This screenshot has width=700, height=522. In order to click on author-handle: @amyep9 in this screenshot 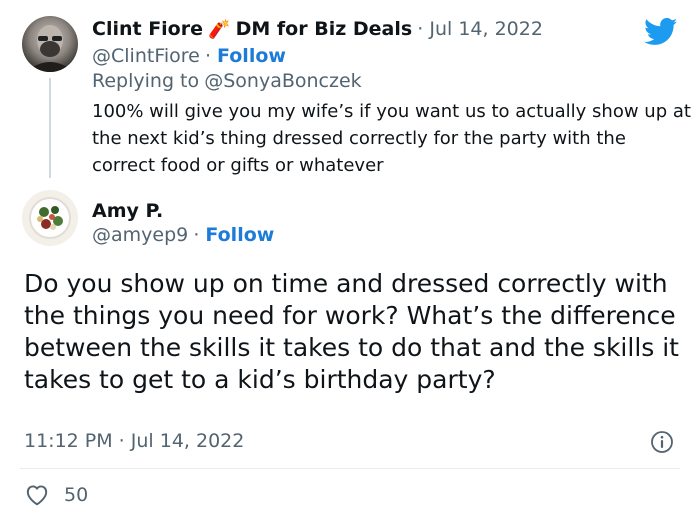, I will do `click(140, 235)`.